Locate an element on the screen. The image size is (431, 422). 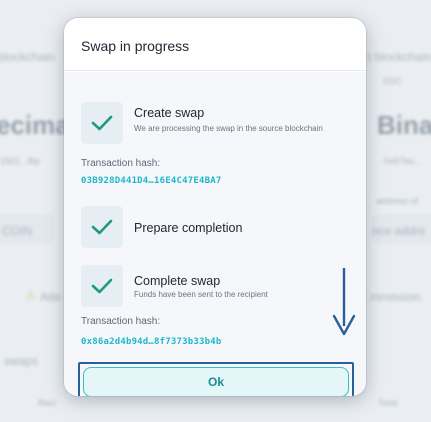
step-title: Complete swap is located at coordinates (177, 281).